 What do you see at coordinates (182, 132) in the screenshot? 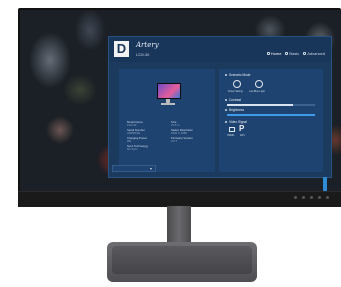
I see `info-native-resolution: Native Resolution 1920 X 1080` at bounding box center [182, 132].